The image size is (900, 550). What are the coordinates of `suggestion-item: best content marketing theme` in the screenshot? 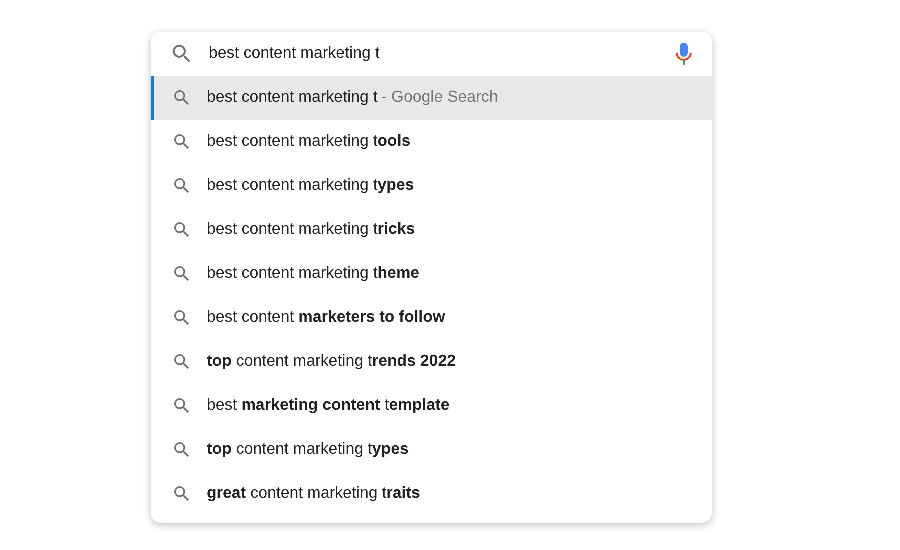 It's located at (431, 274).